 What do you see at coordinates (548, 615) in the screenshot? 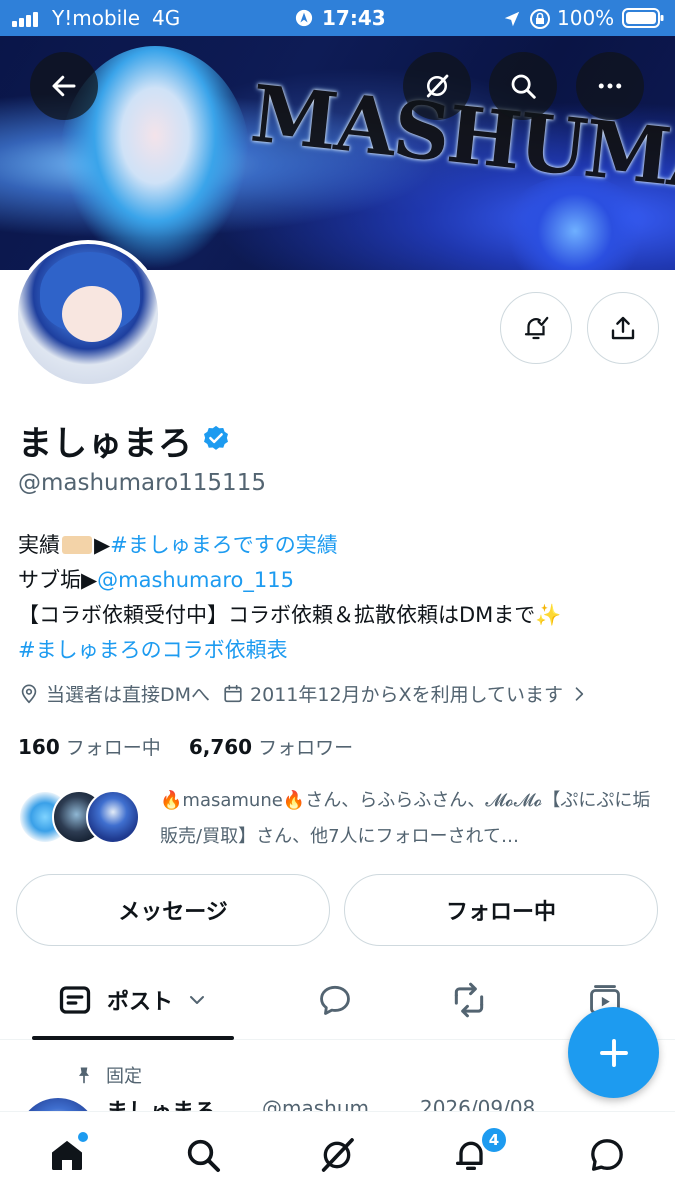
I see `sparkle-emoji: ✨` at bounding box center [548, 615].